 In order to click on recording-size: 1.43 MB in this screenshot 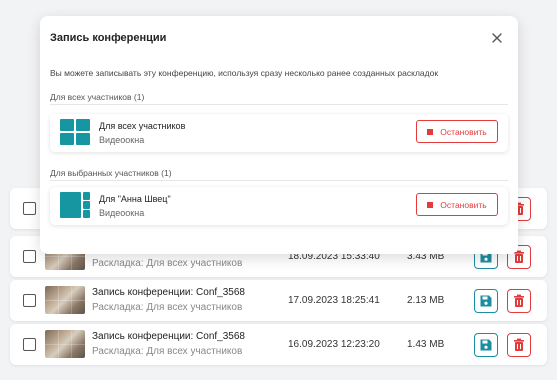, I will do `click(426, 344)`.